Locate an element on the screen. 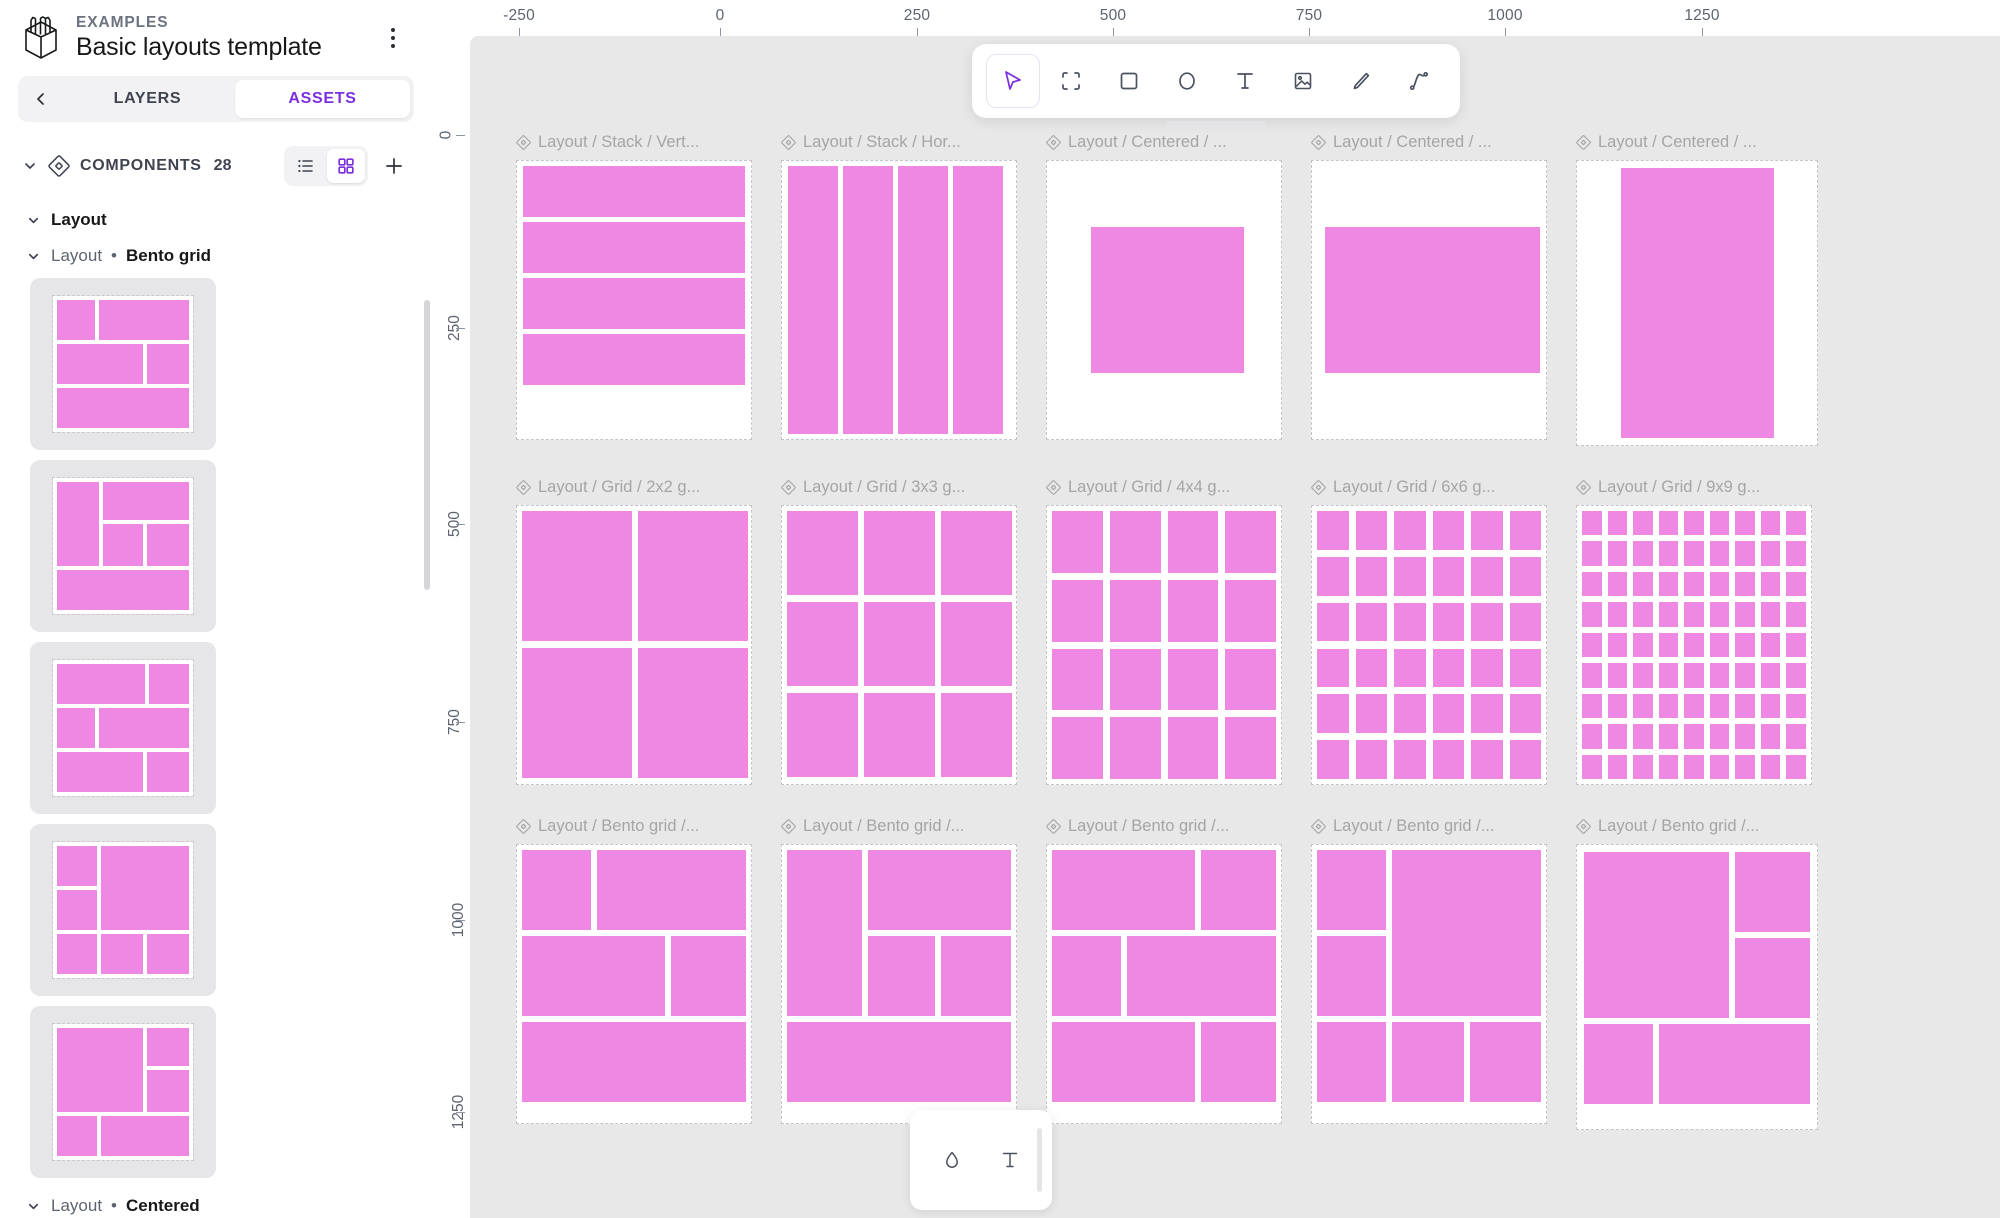 The image size is (2000, 1218). list-view-icon is located at coordinates (306, 166).